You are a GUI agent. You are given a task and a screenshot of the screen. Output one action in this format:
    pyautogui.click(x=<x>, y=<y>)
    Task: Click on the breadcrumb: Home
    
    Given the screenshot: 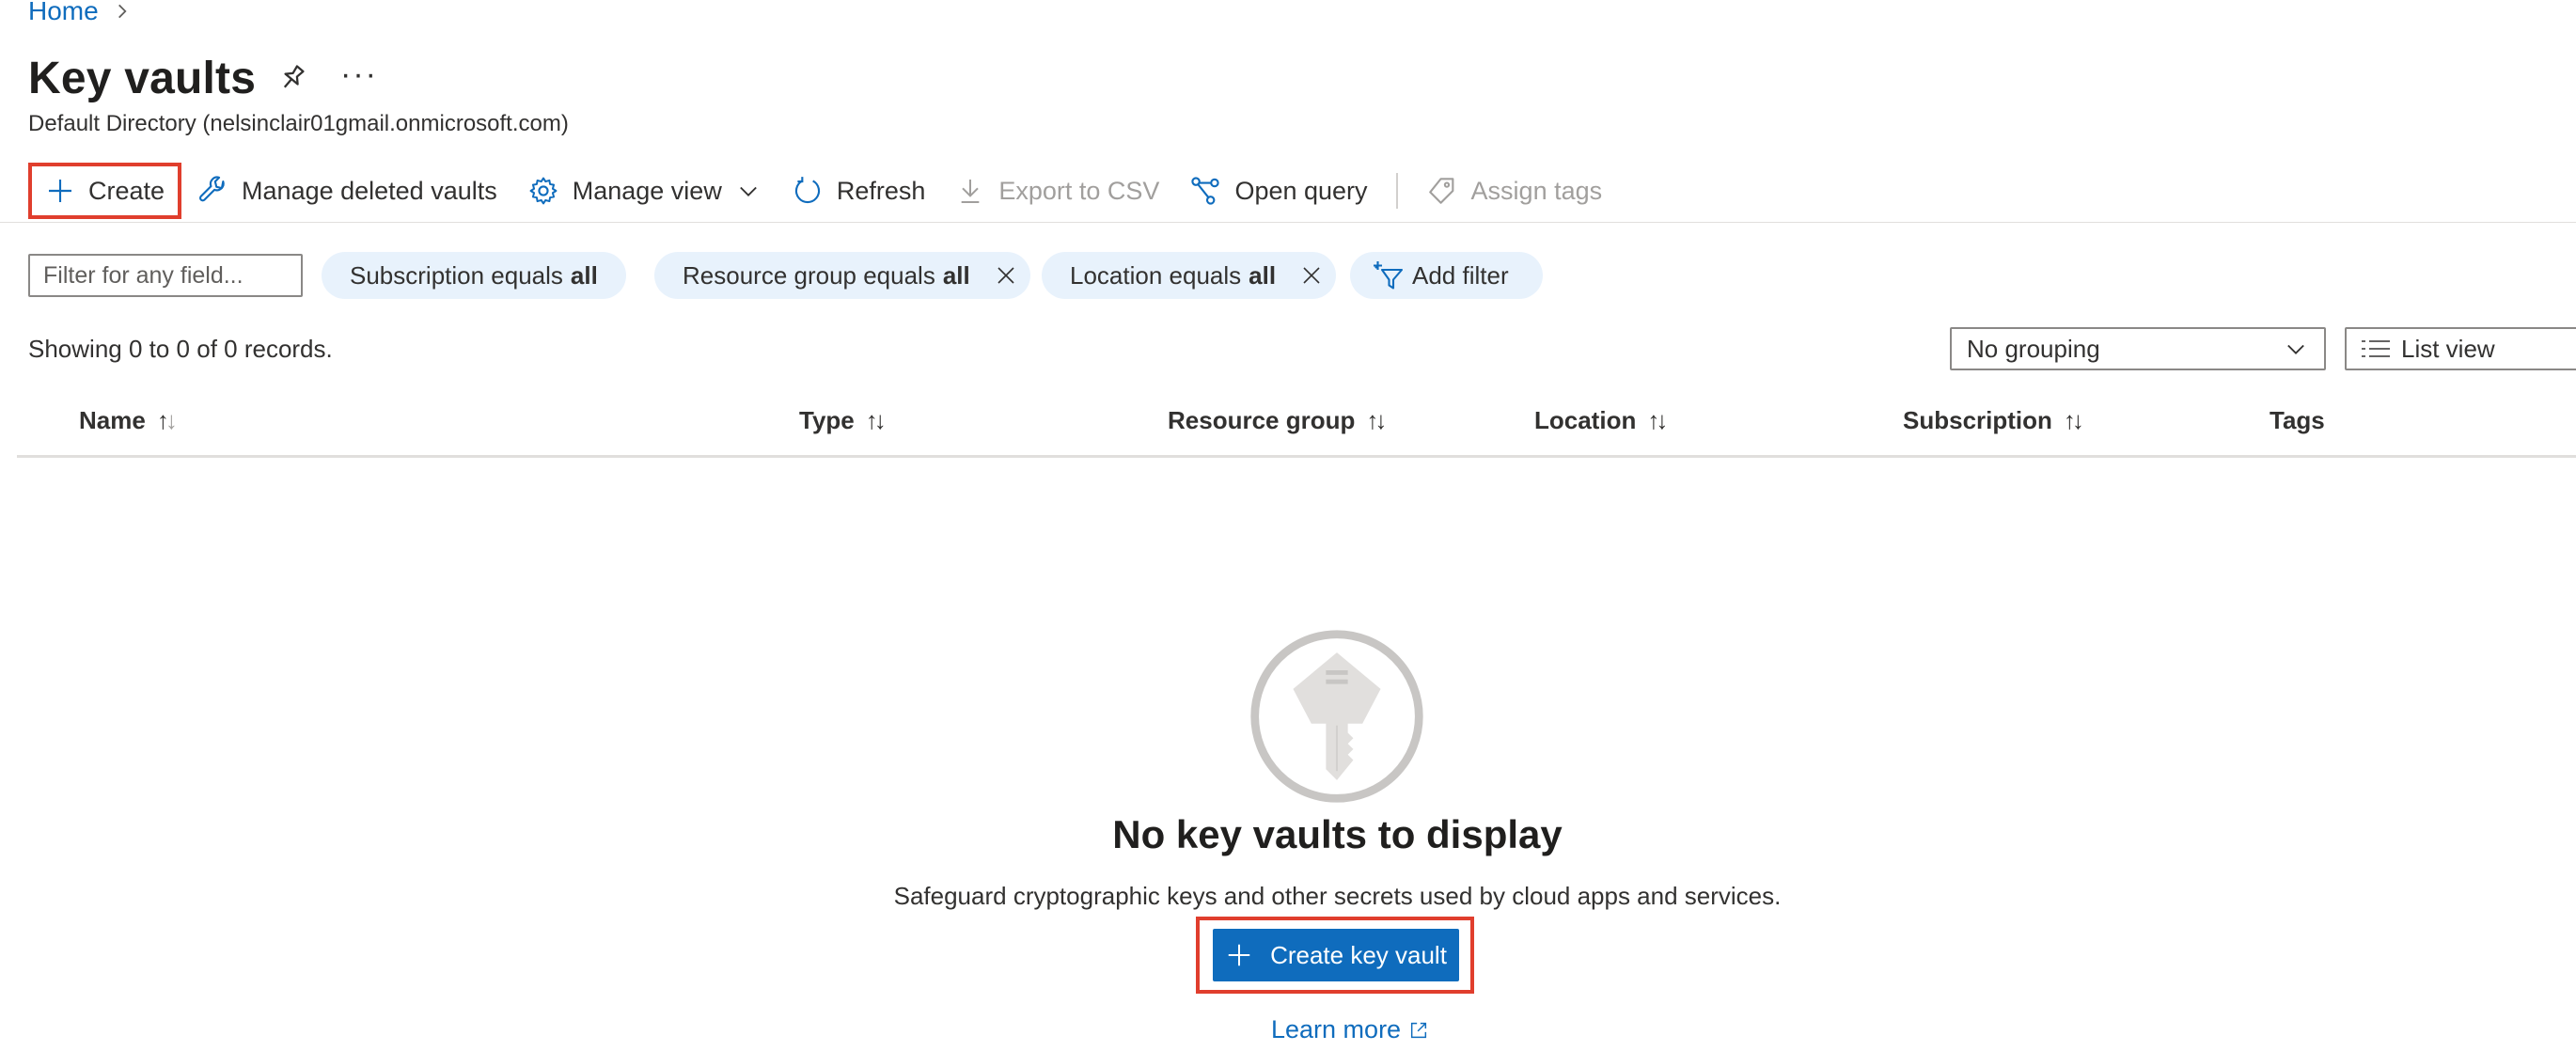 What is the action you would take?
    pyautogui.click(x=81, y=13)
    